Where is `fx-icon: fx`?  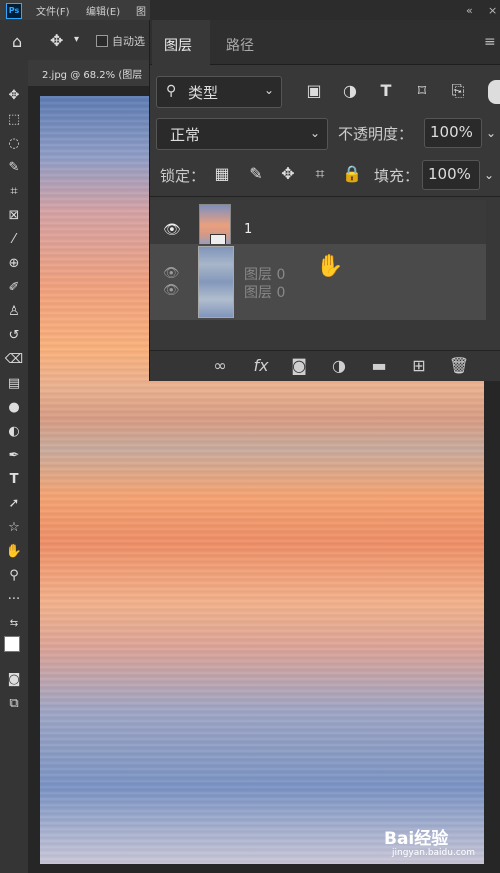
fx-icon: fx is located at coordinates (261, 365).